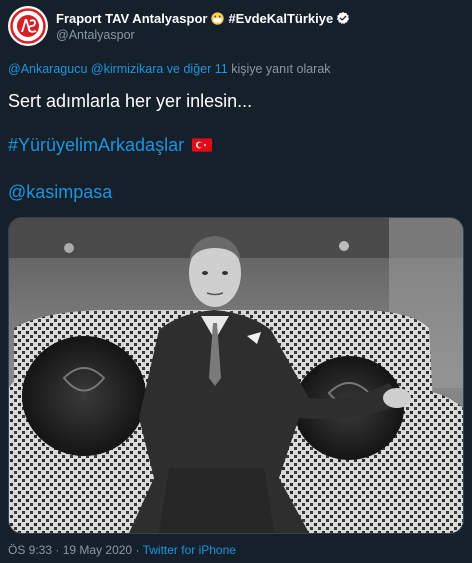  What do you see at coordinates (97, 550) in the screenshot?
I see `tweet-date: 19 May 2020` at bounding box center [97, 550].